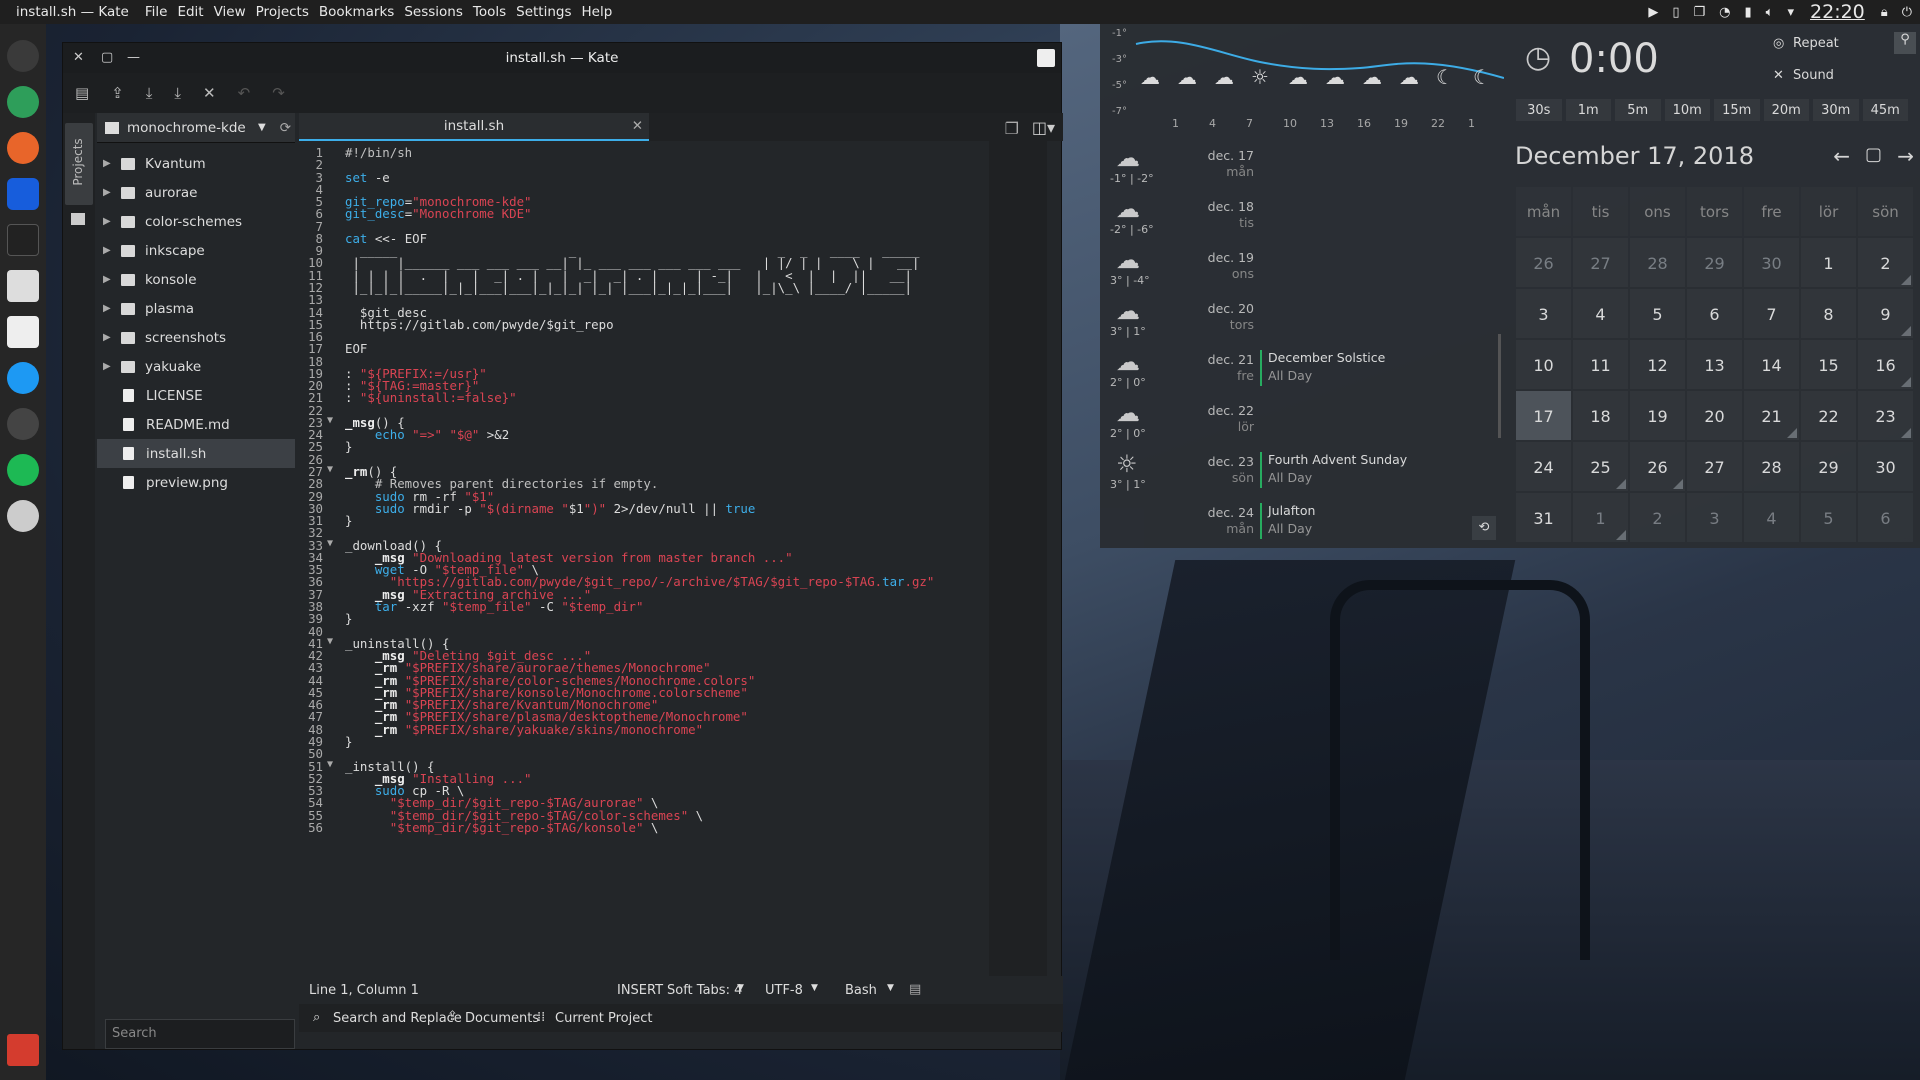 The height and width of the screenshot is (1080, 1920). I want to click on calendar-day: 10, so click(1543, 364).